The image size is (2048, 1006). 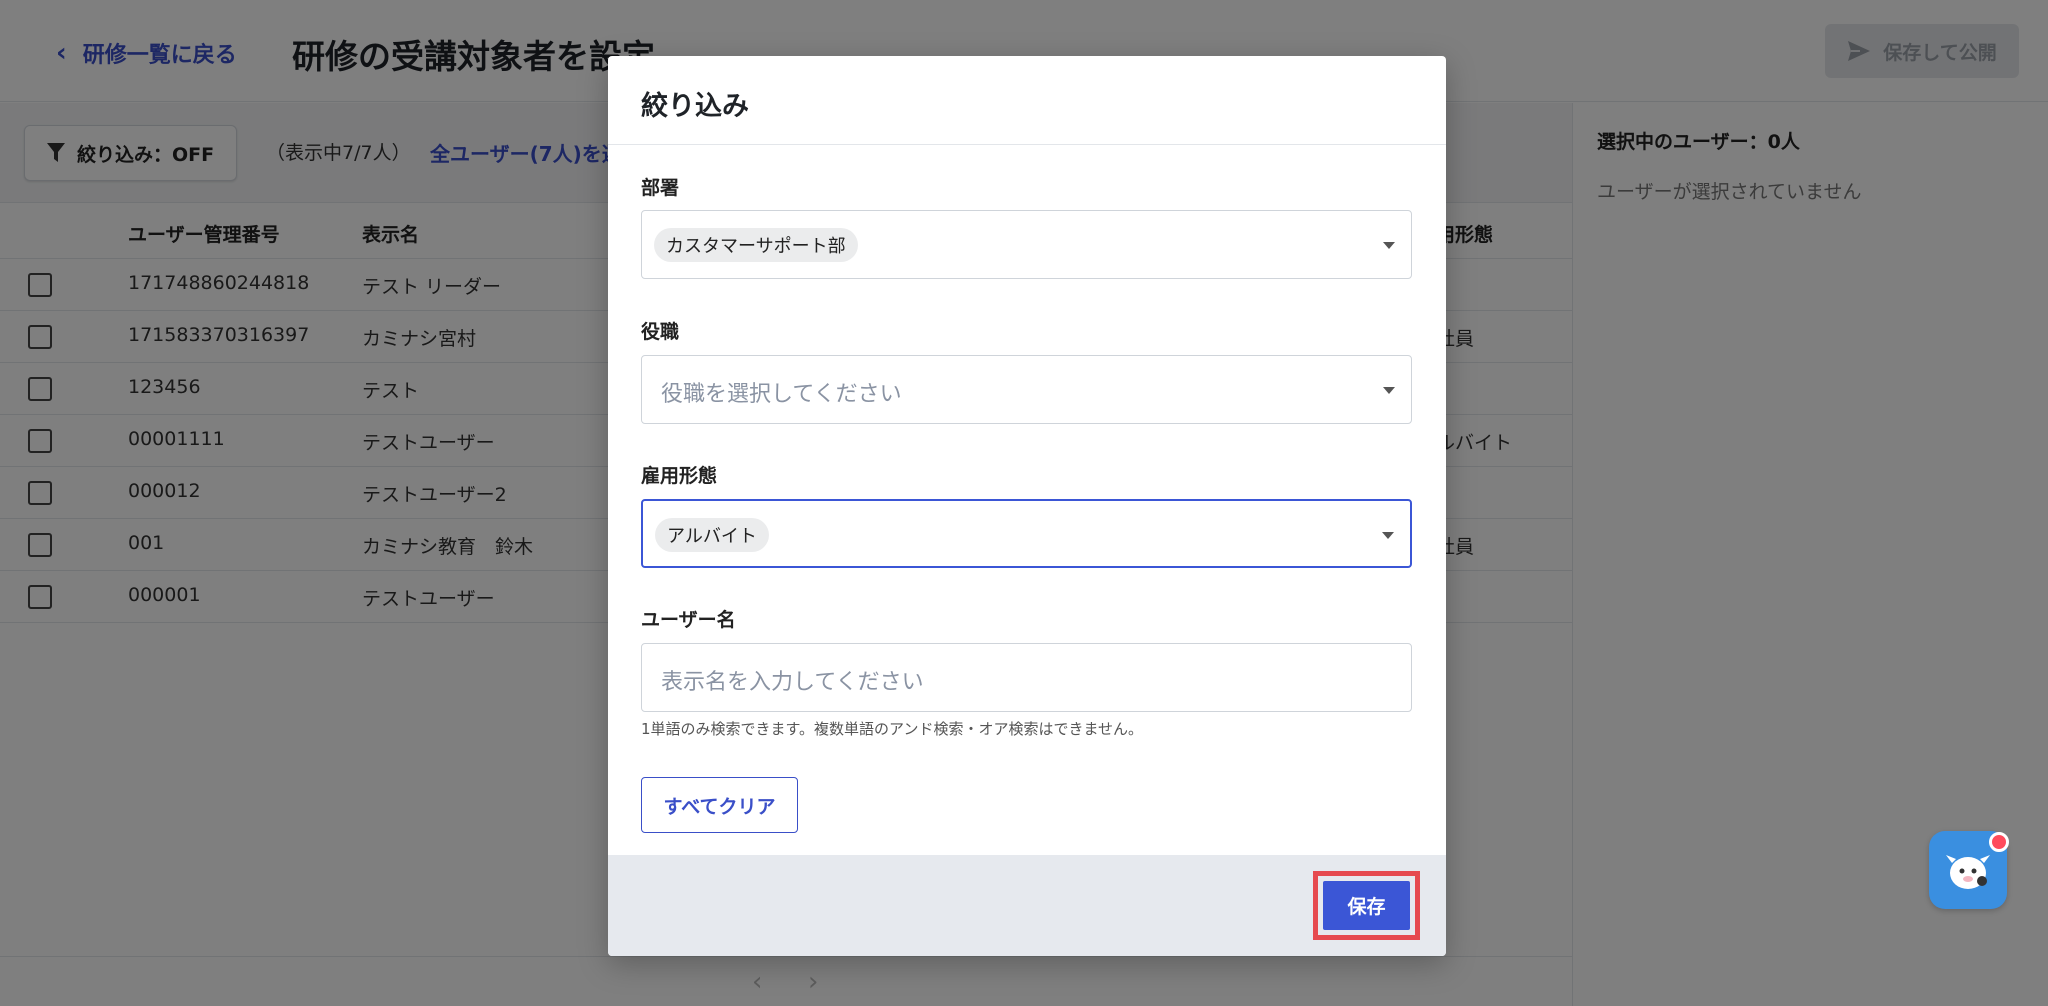 What do you see at coordinates (892, 729) in the screenshot?
I see `username-hint: 1単語のみ検索できます。複数単語のアンド検索・オア検索はできません。` at bounding box center [892, 729].